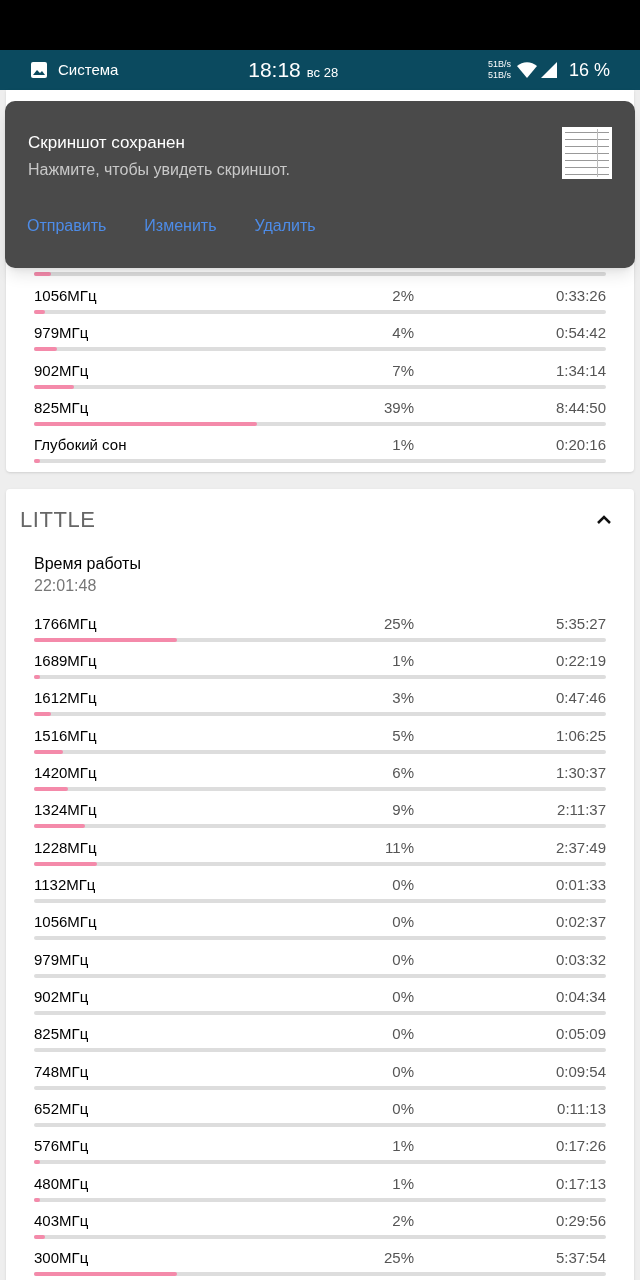 This screenshot has width=640, height=1280. Describe the element at coordinates (580, 1071) in the screenshot. I see `time-value: 0:09:54` at that location.